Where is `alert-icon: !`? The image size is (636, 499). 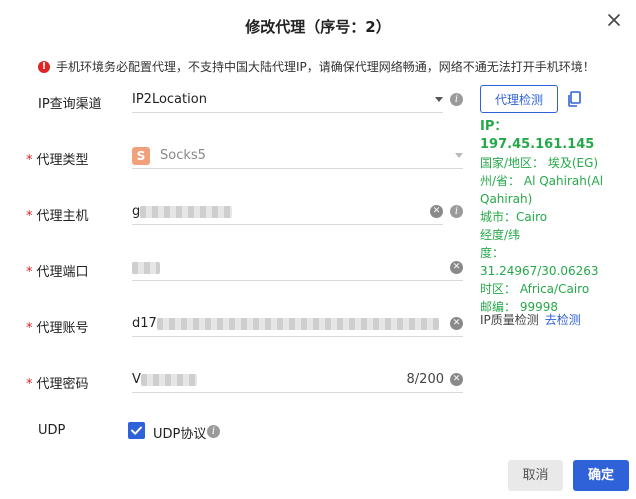 alert-icon: ! is located at coordinates (44, 66).